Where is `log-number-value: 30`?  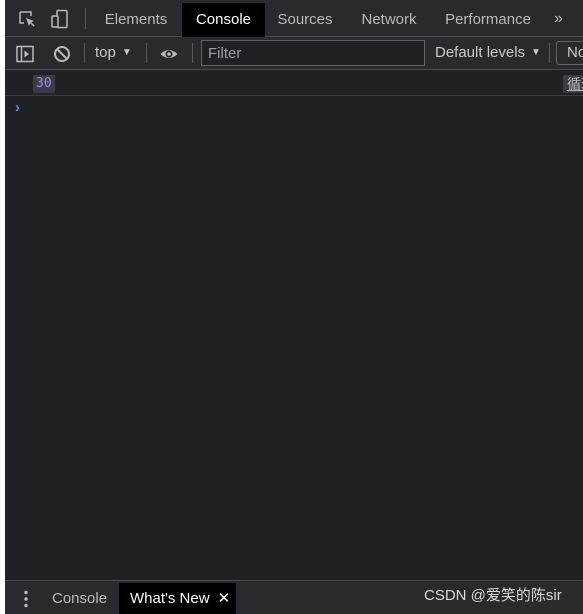
log-number-value: 30 is located at coordinates (44, 84).